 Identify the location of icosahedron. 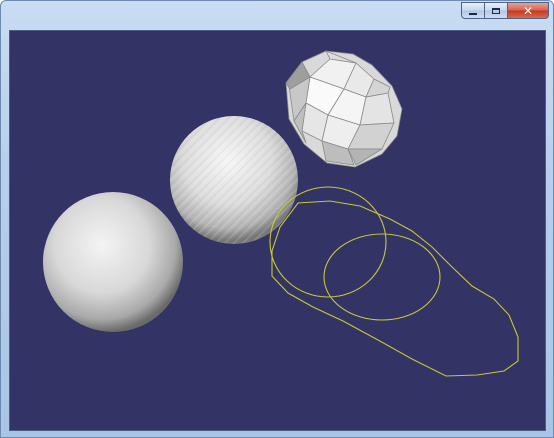
(344, 109).